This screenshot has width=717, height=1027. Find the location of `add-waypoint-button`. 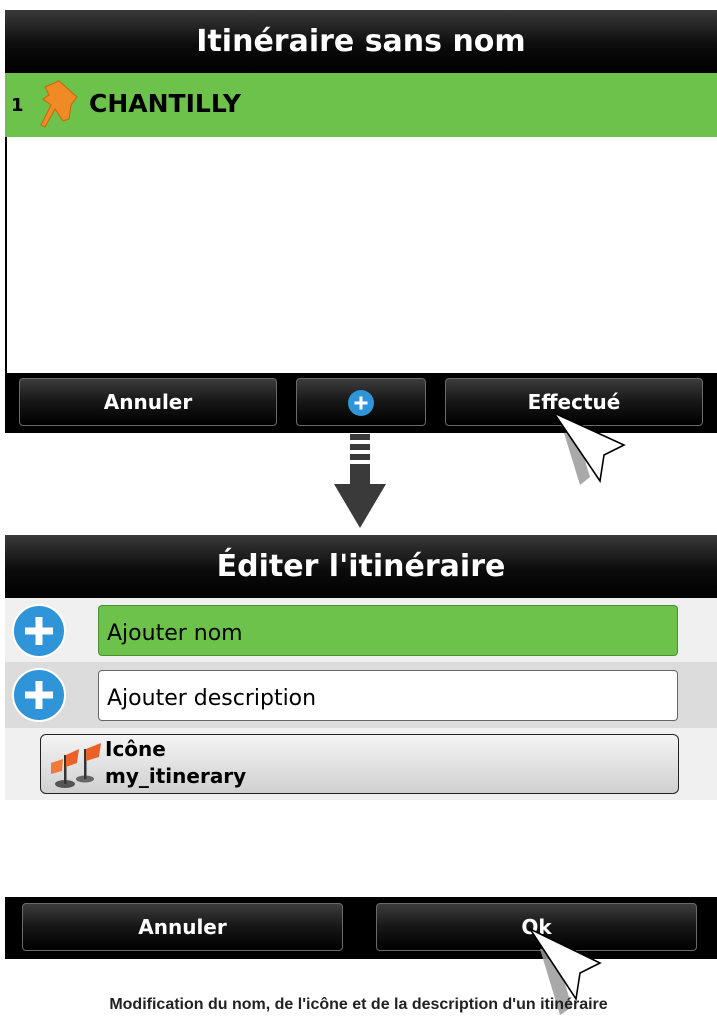

add-waypoint-button is located at coordinates (361, 402).